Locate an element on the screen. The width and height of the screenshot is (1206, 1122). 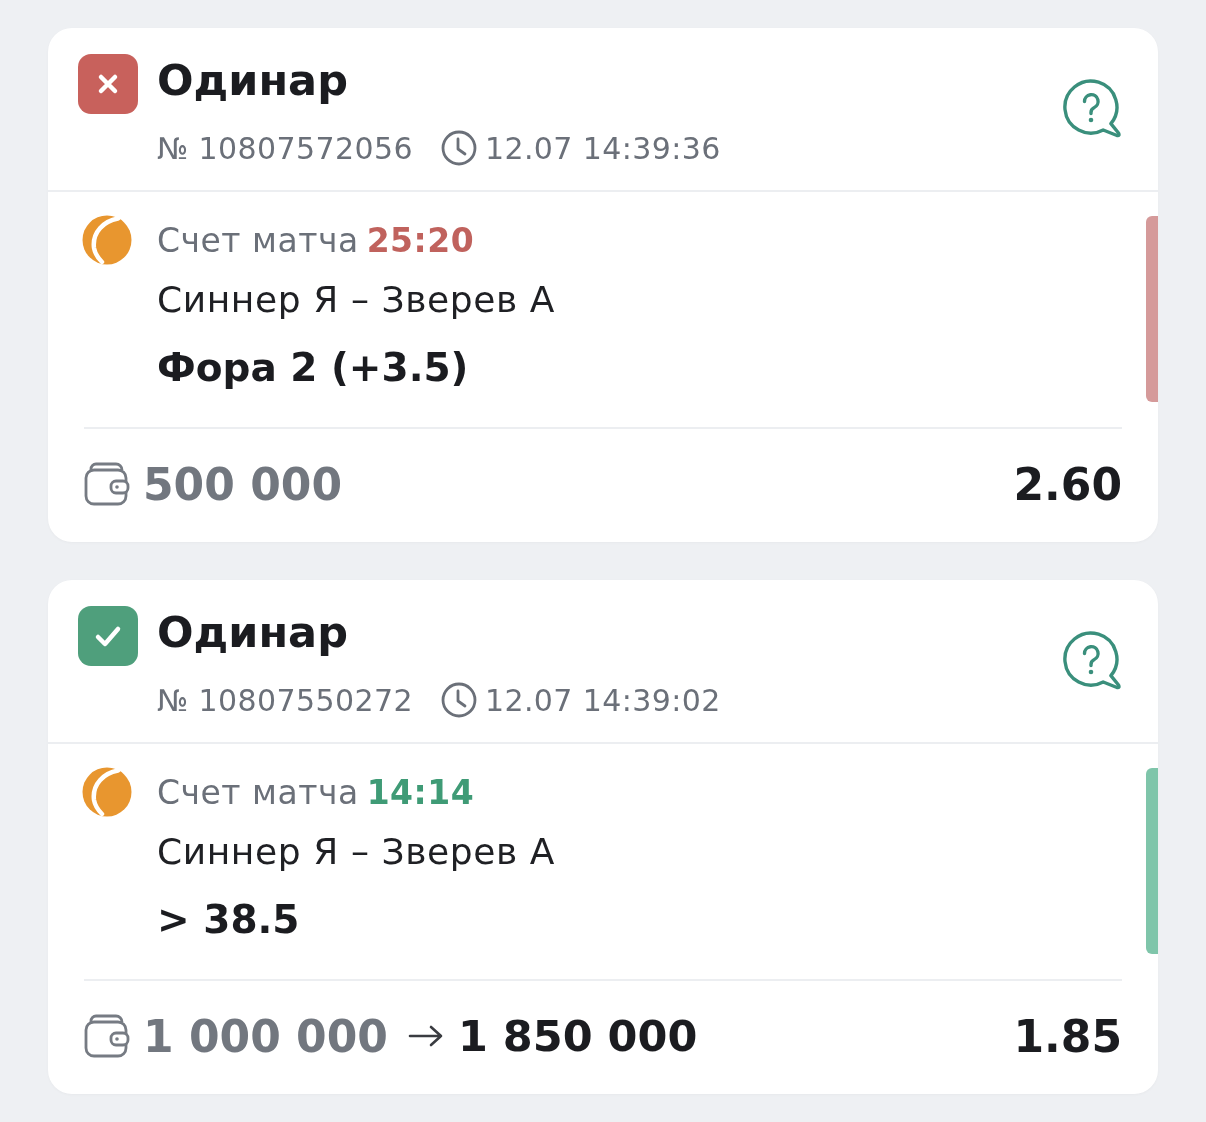
arrow-icon is located at coordinates (425, 1036).